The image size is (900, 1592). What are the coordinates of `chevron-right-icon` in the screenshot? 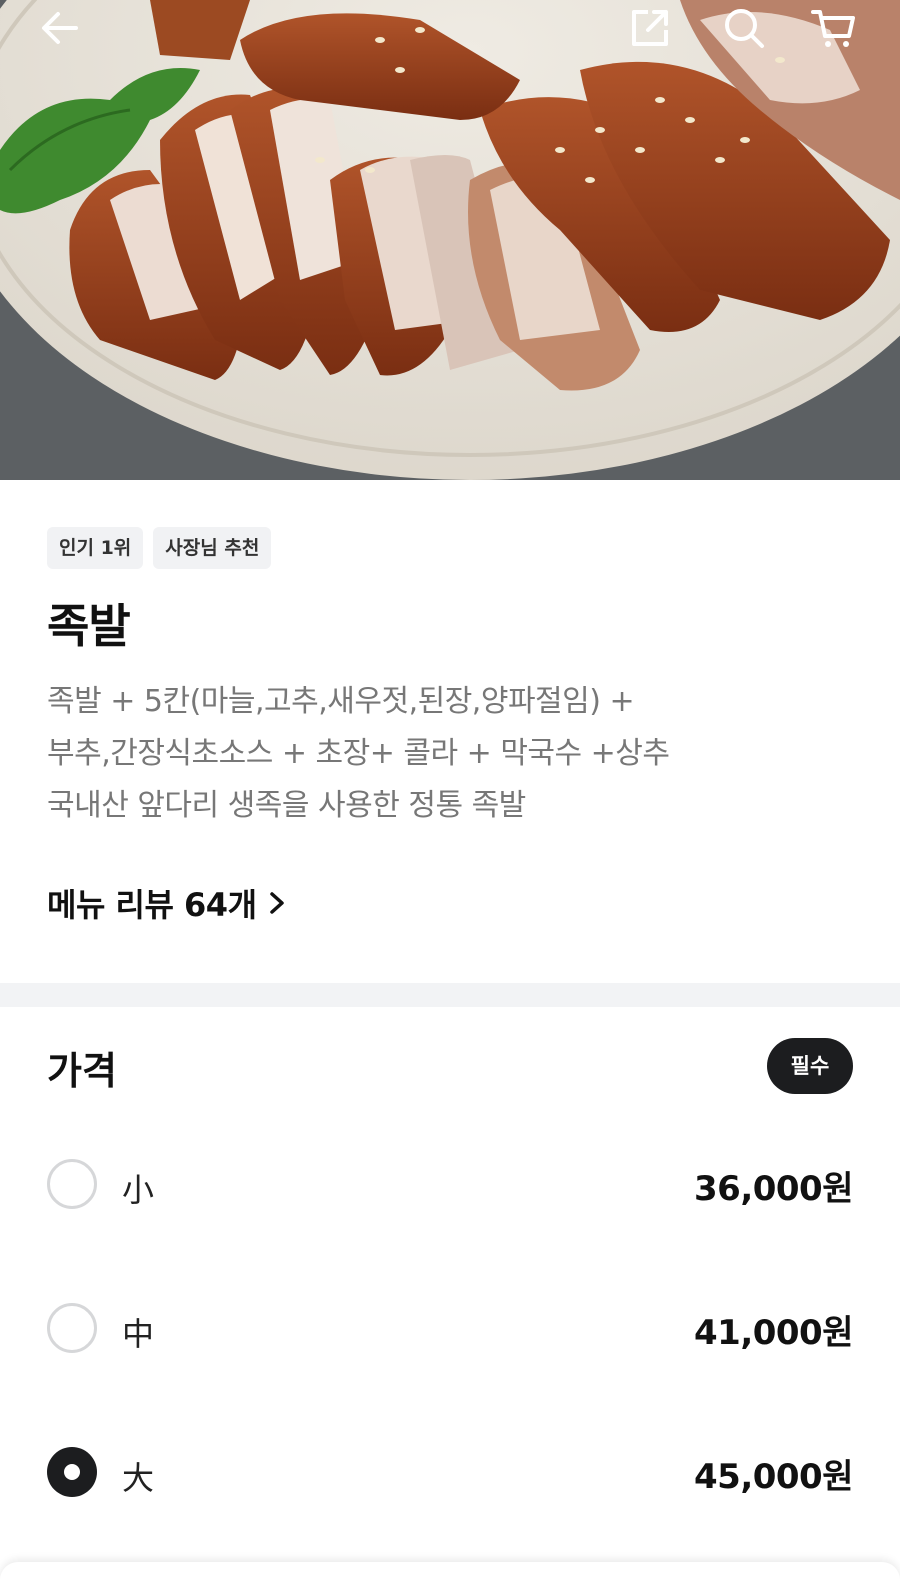 It's located at (276, 903).